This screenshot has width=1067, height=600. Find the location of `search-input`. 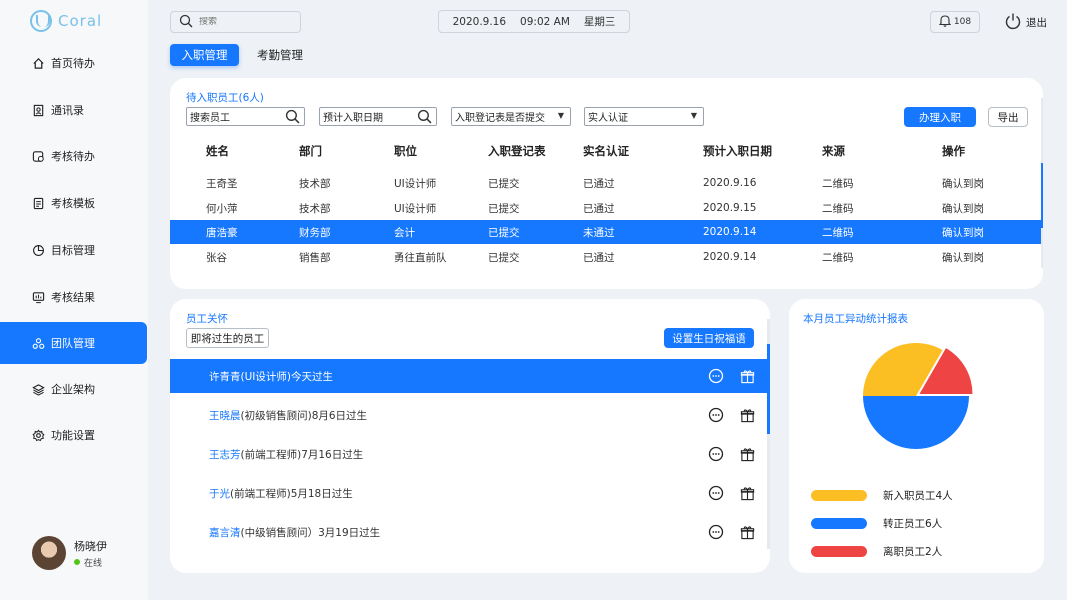

search-input is located at coordinates (244, 22).